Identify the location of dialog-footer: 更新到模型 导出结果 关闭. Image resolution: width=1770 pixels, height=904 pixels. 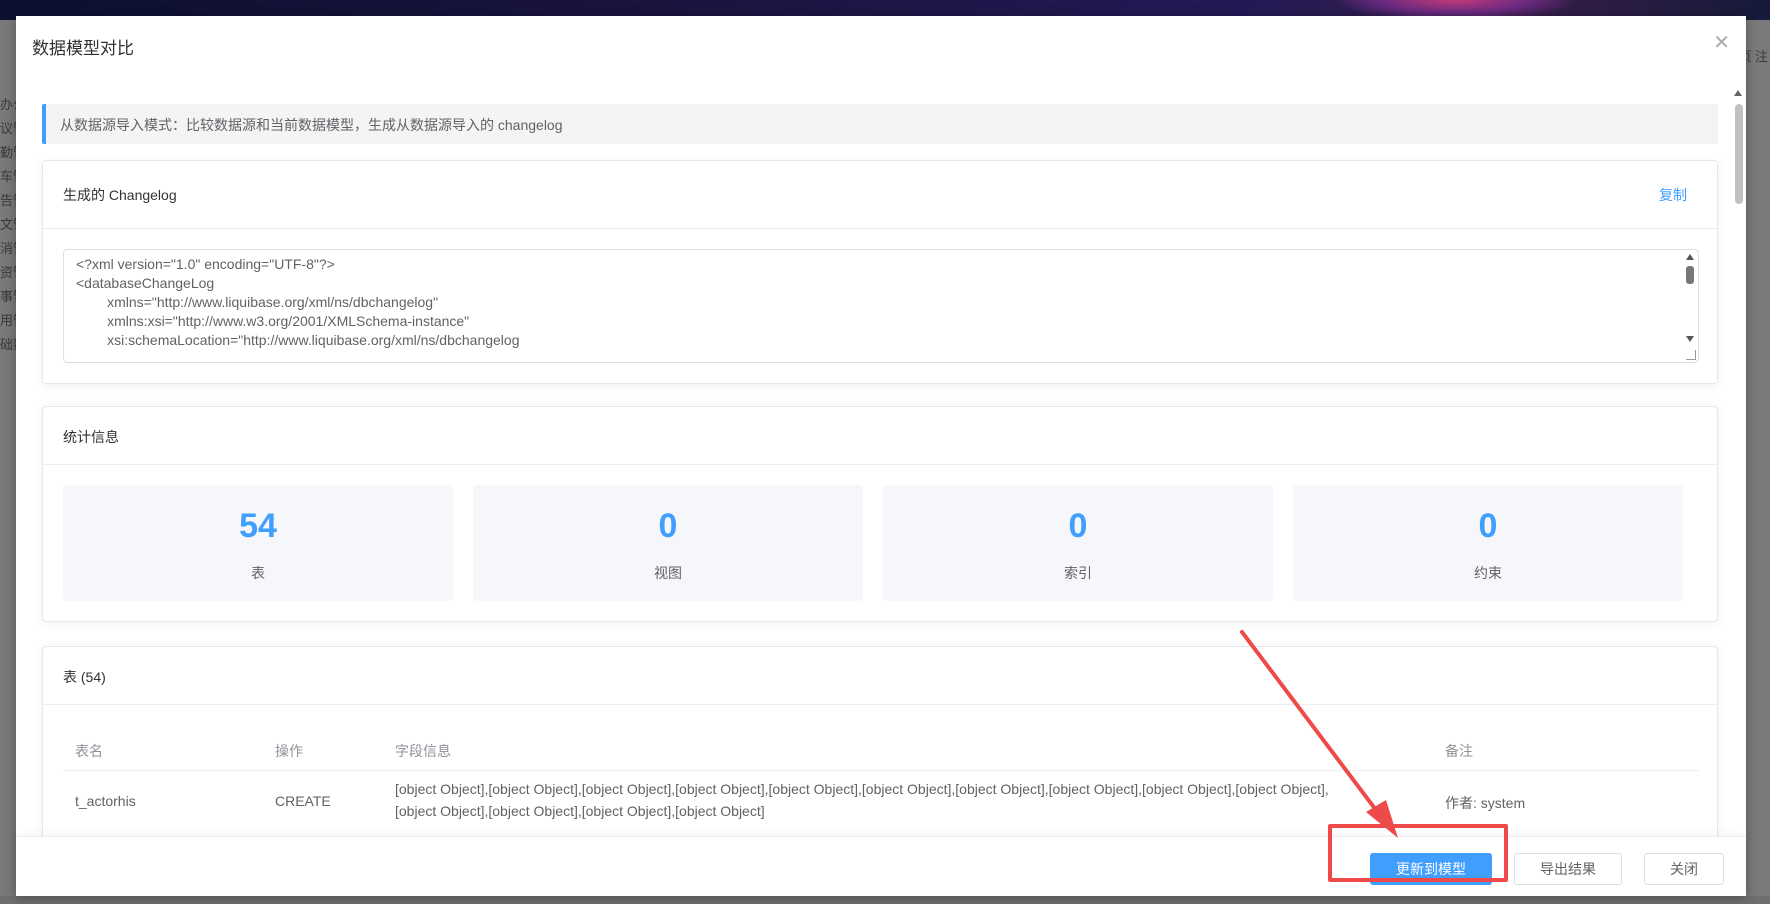
(881, 866).